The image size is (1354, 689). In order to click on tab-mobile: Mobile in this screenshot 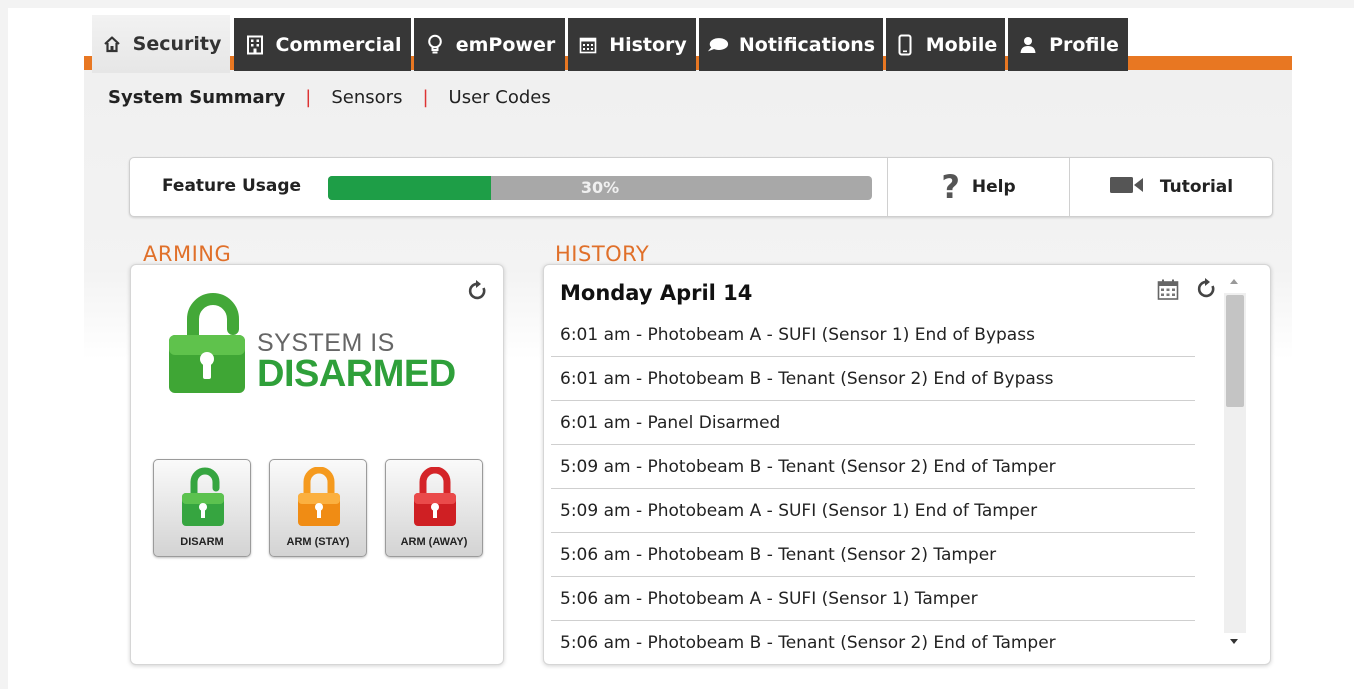, I will do `click(945, 44)`.